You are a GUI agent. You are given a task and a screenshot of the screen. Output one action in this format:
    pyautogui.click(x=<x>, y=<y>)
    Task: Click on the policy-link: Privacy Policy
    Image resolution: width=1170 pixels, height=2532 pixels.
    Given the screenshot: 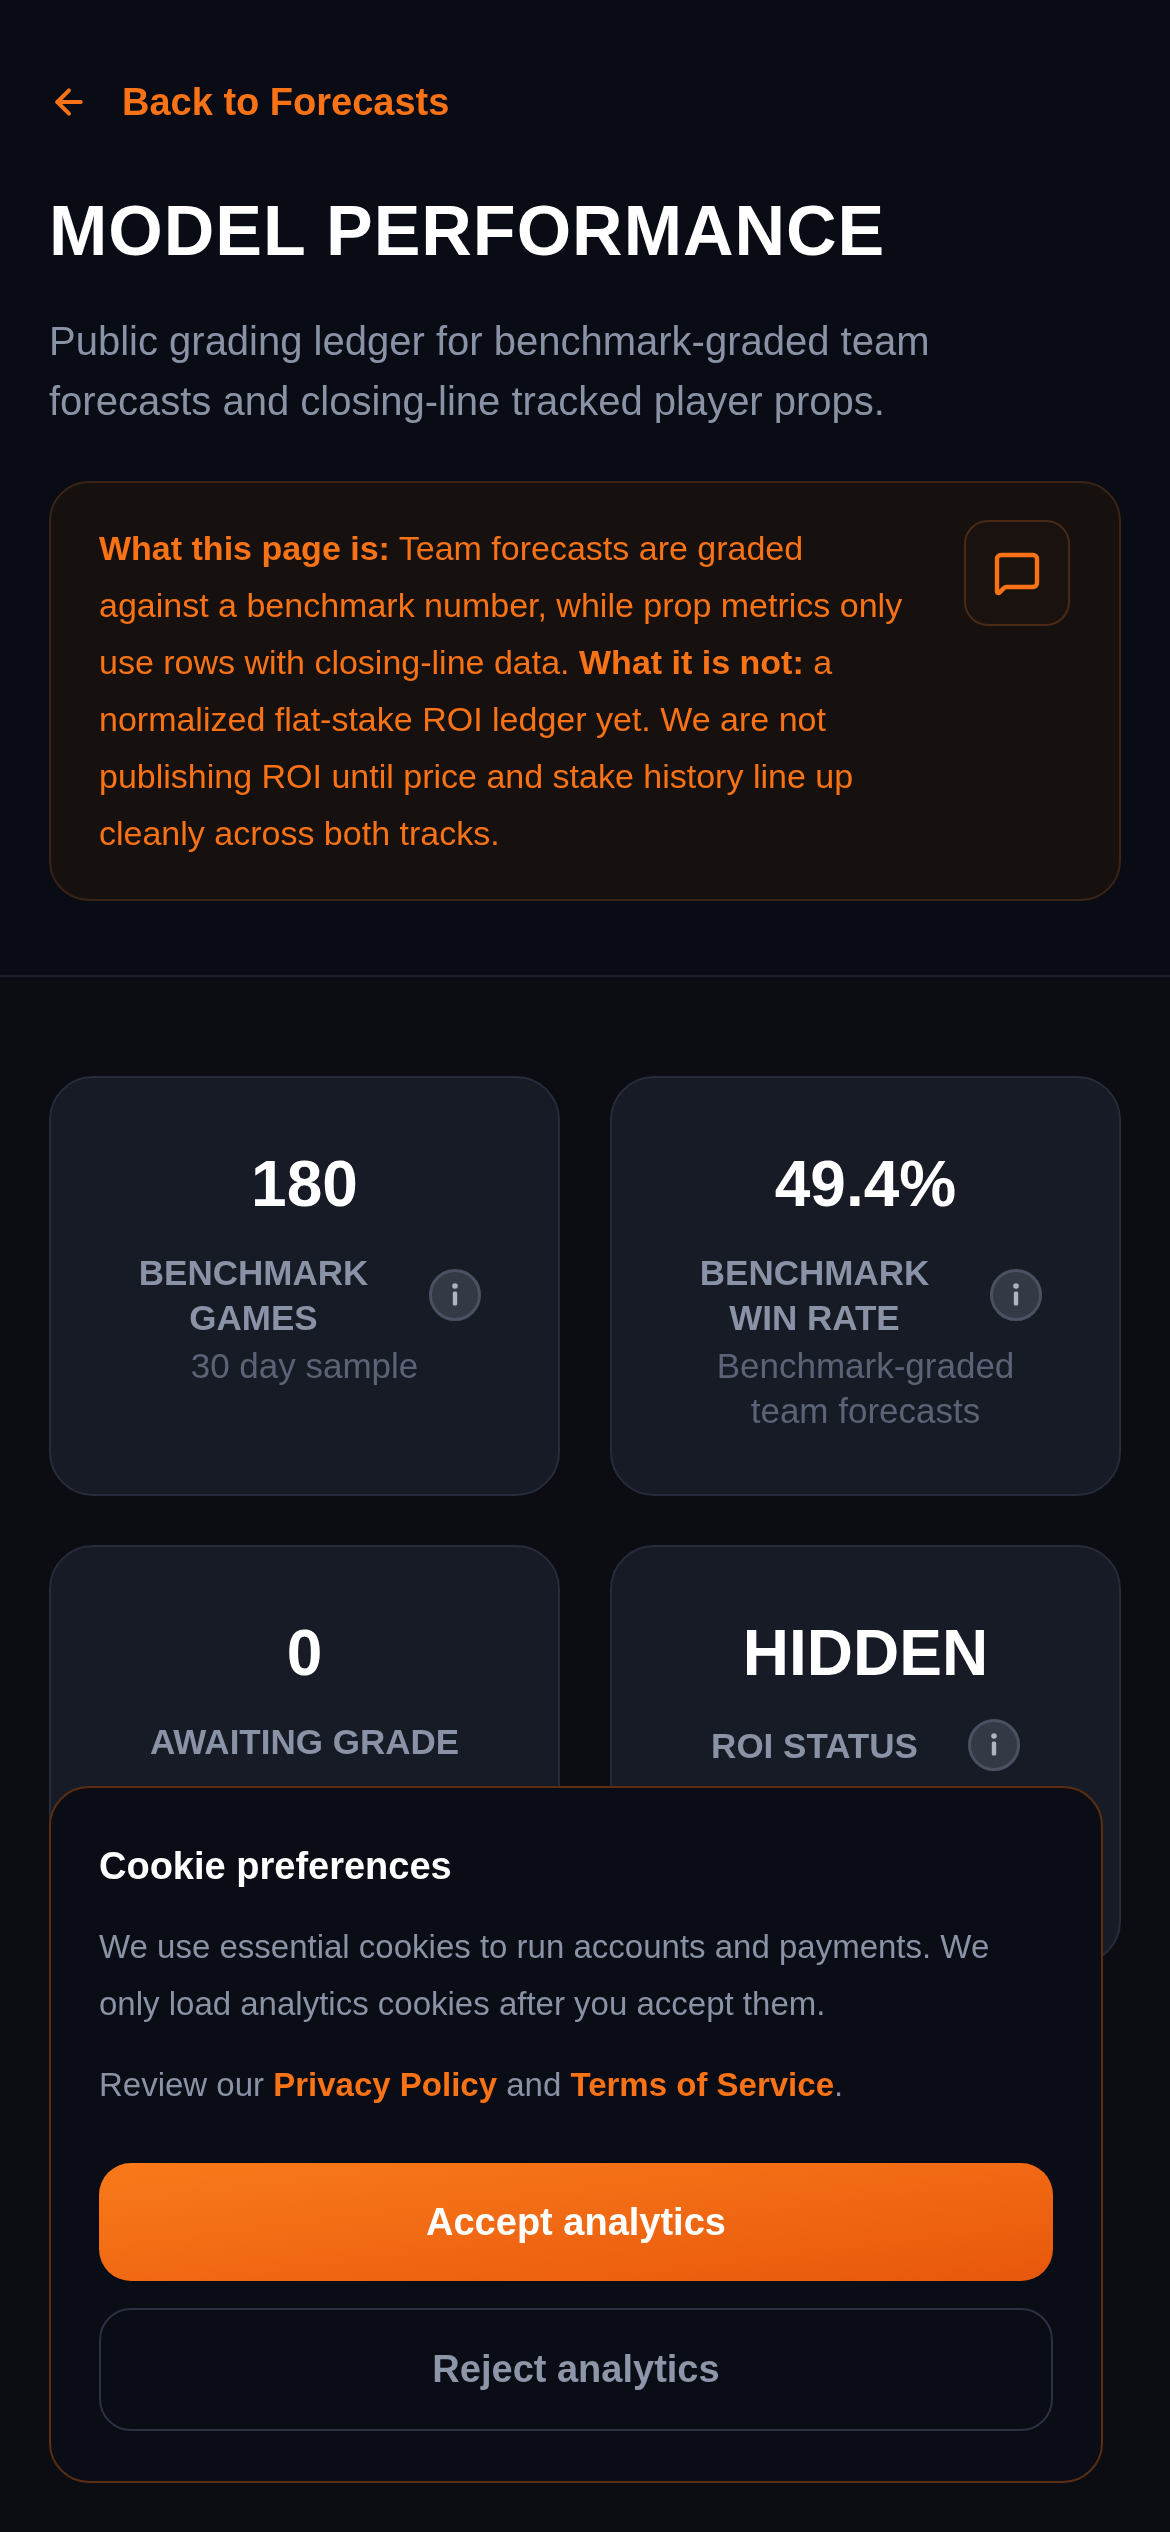 What is the action you would take?
    pyautogui.click(x=385, y=2084)
    